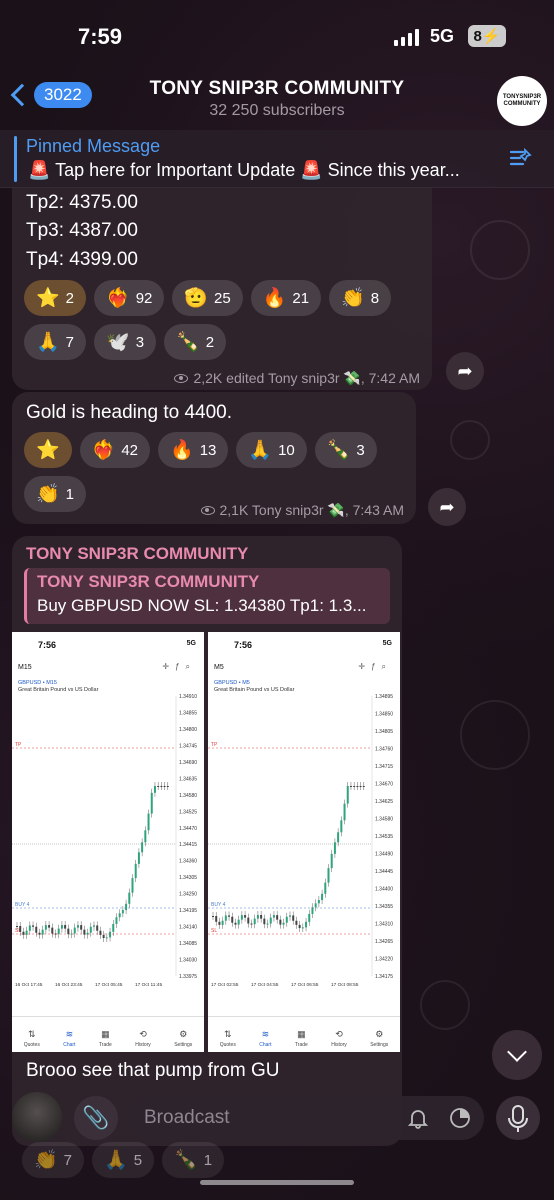  I want to click on price-tick: 1.34175, so click(384, 977).